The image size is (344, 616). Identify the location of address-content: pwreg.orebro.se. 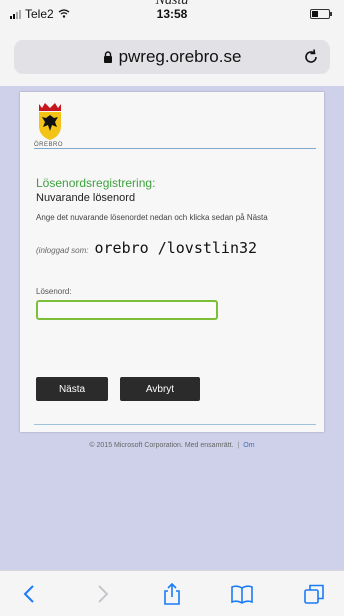
(172, 57).